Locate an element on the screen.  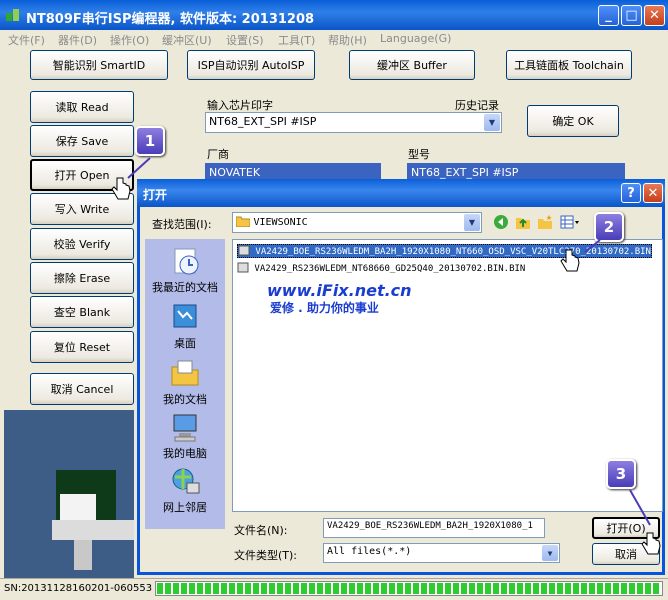
place-desktop-label: 桌面 is located at coordinates (185, 343).